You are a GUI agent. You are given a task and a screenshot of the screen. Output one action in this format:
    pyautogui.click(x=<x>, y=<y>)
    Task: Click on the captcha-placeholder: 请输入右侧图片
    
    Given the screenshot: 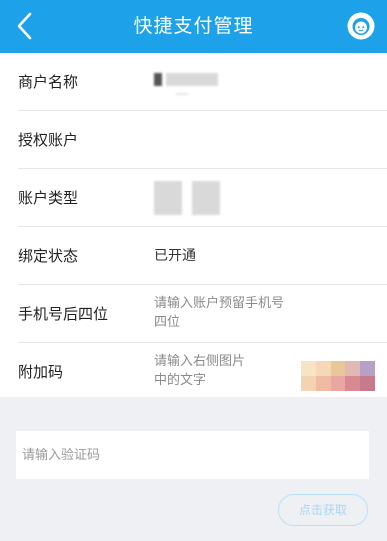 What is the action you would take?
    pyautogui.click(x=200, y=361)
    